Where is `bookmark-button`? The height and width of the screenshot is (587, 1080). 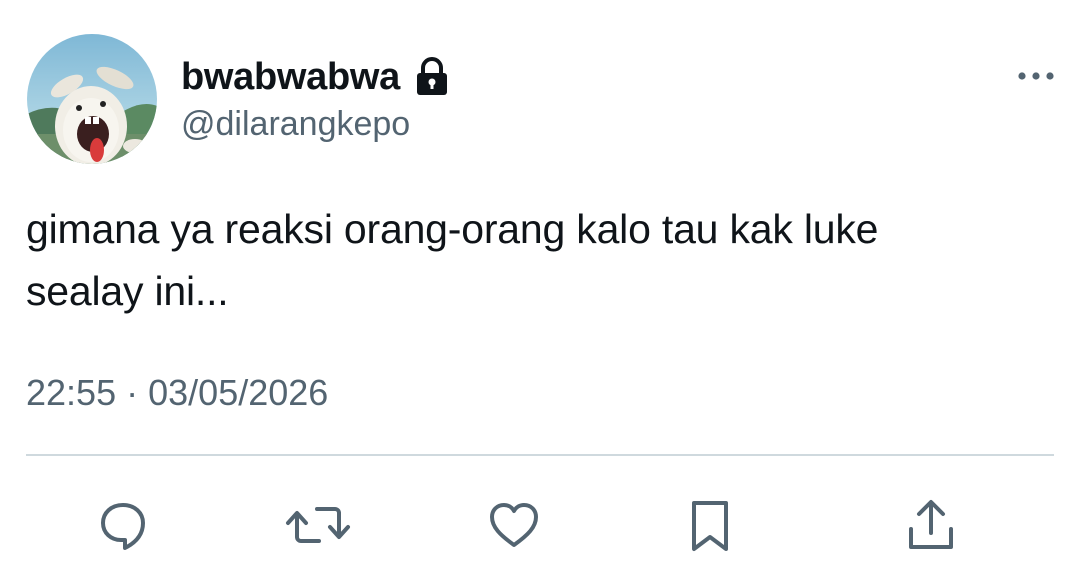 bookmark-button is located at coordinates (710, 525).